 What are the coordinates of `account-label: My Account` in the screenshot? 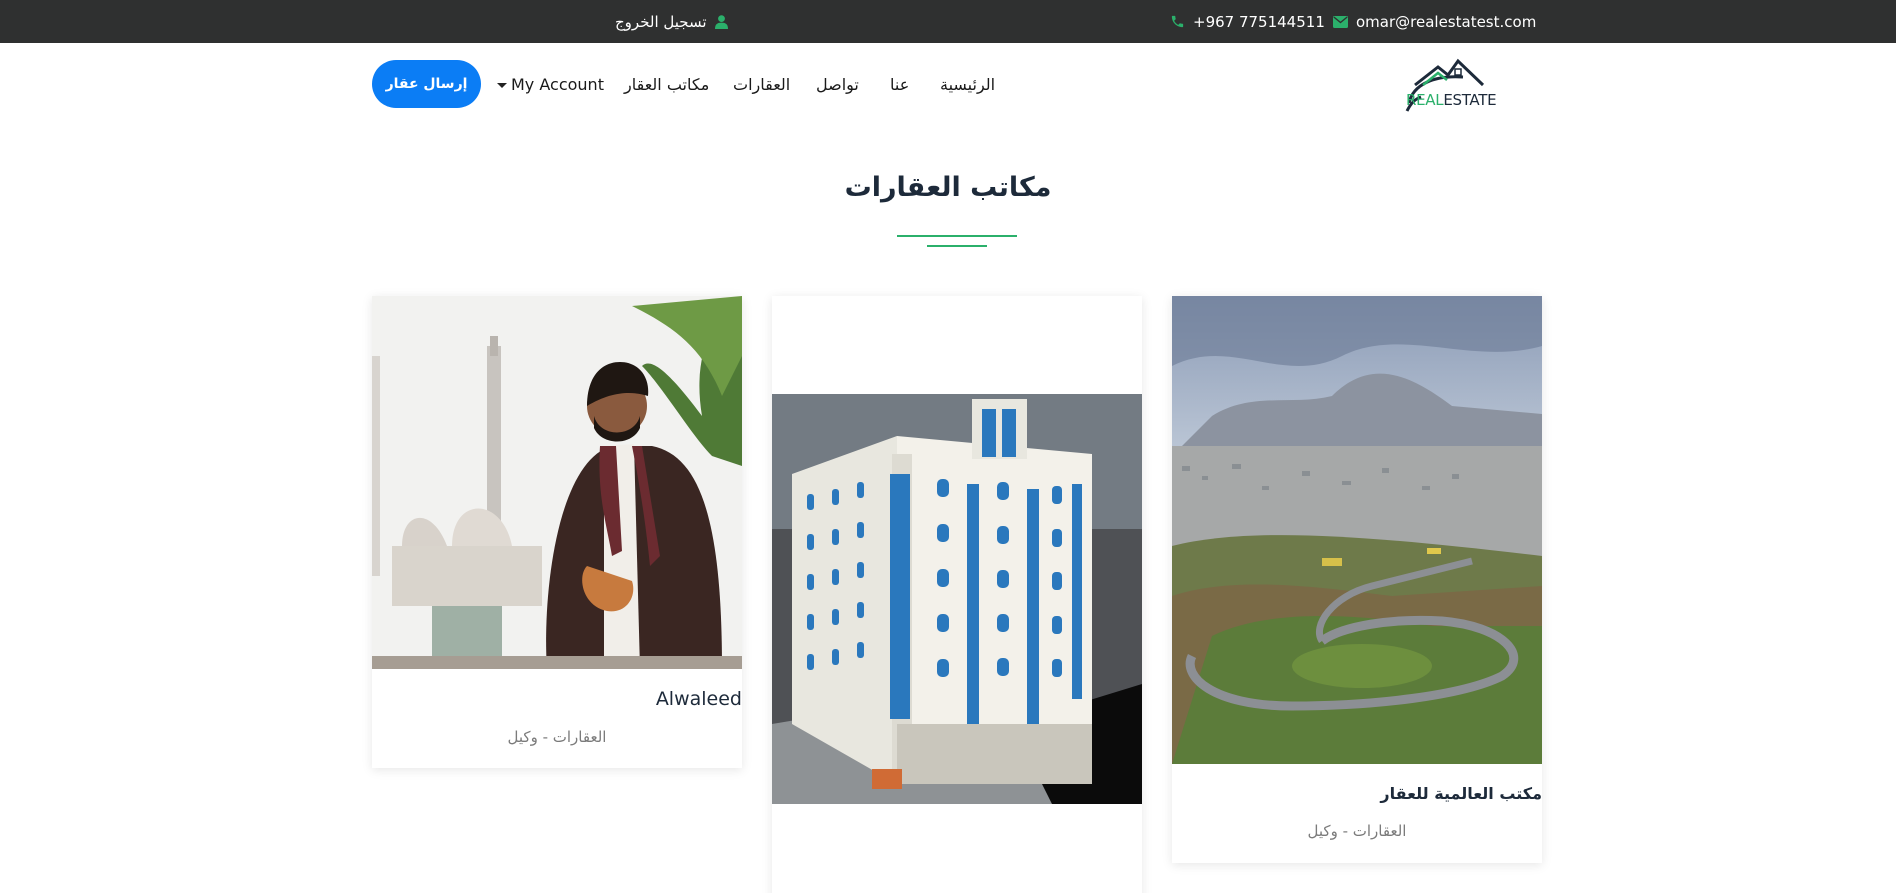 It's located at (557, 84).